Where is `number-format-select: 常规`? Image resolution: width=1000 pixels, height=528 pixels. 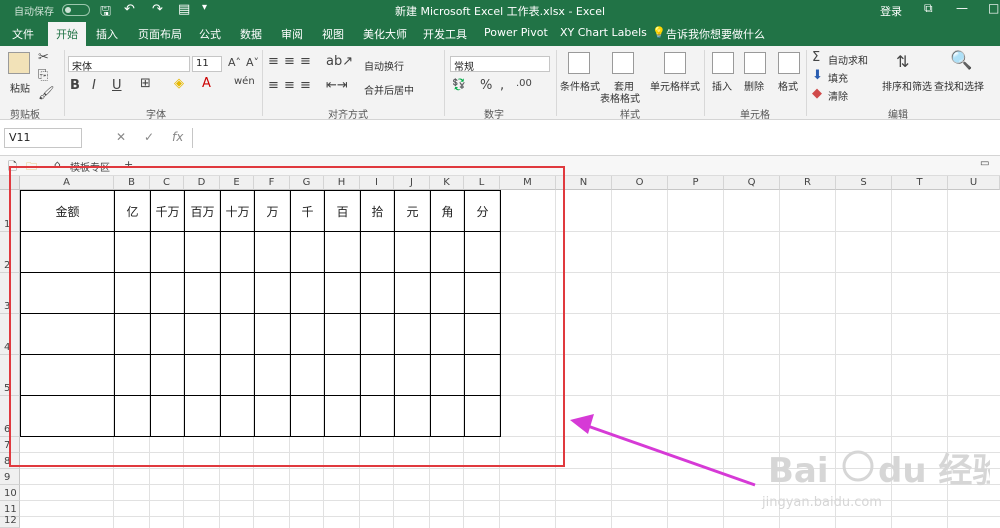
number-format-select: 常规 is located at coordinates (500, 64).